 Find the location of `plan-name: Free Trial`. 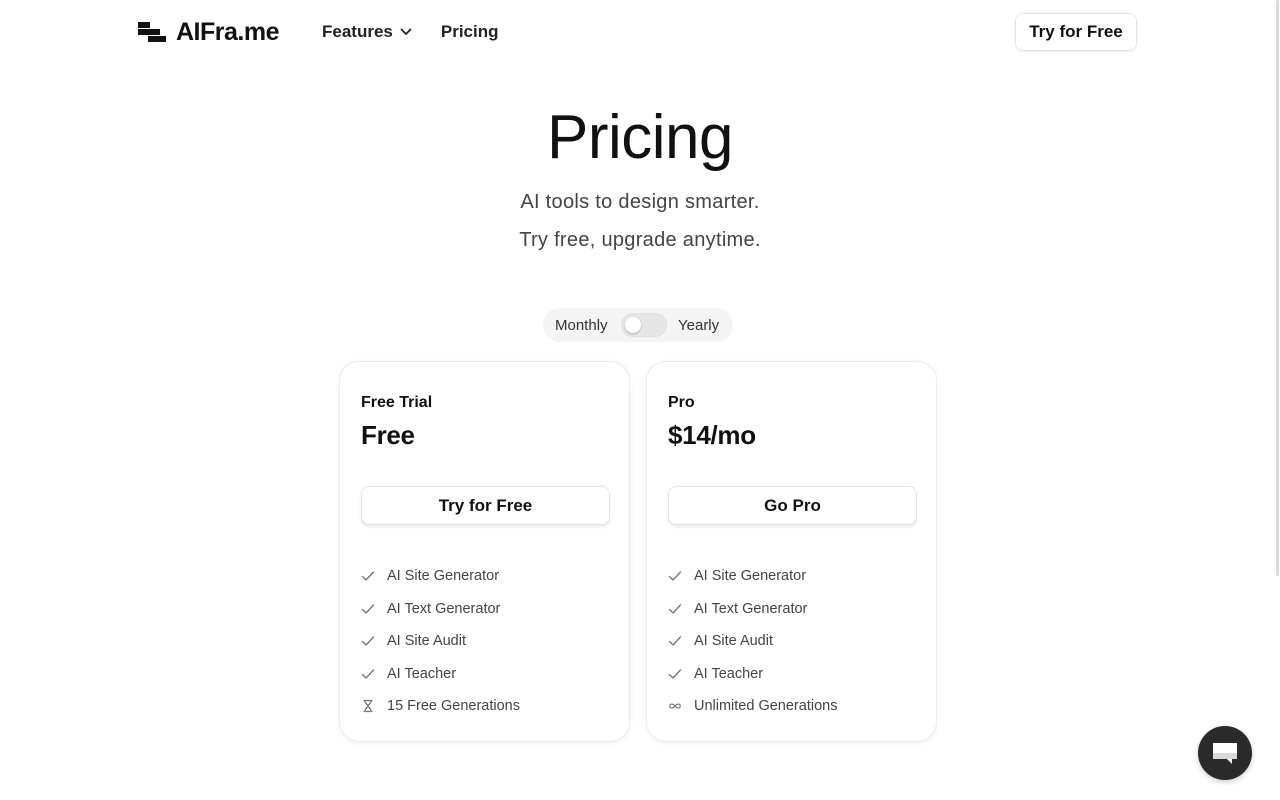

plan-name: Free Trial is located at coordinates (397, 402).